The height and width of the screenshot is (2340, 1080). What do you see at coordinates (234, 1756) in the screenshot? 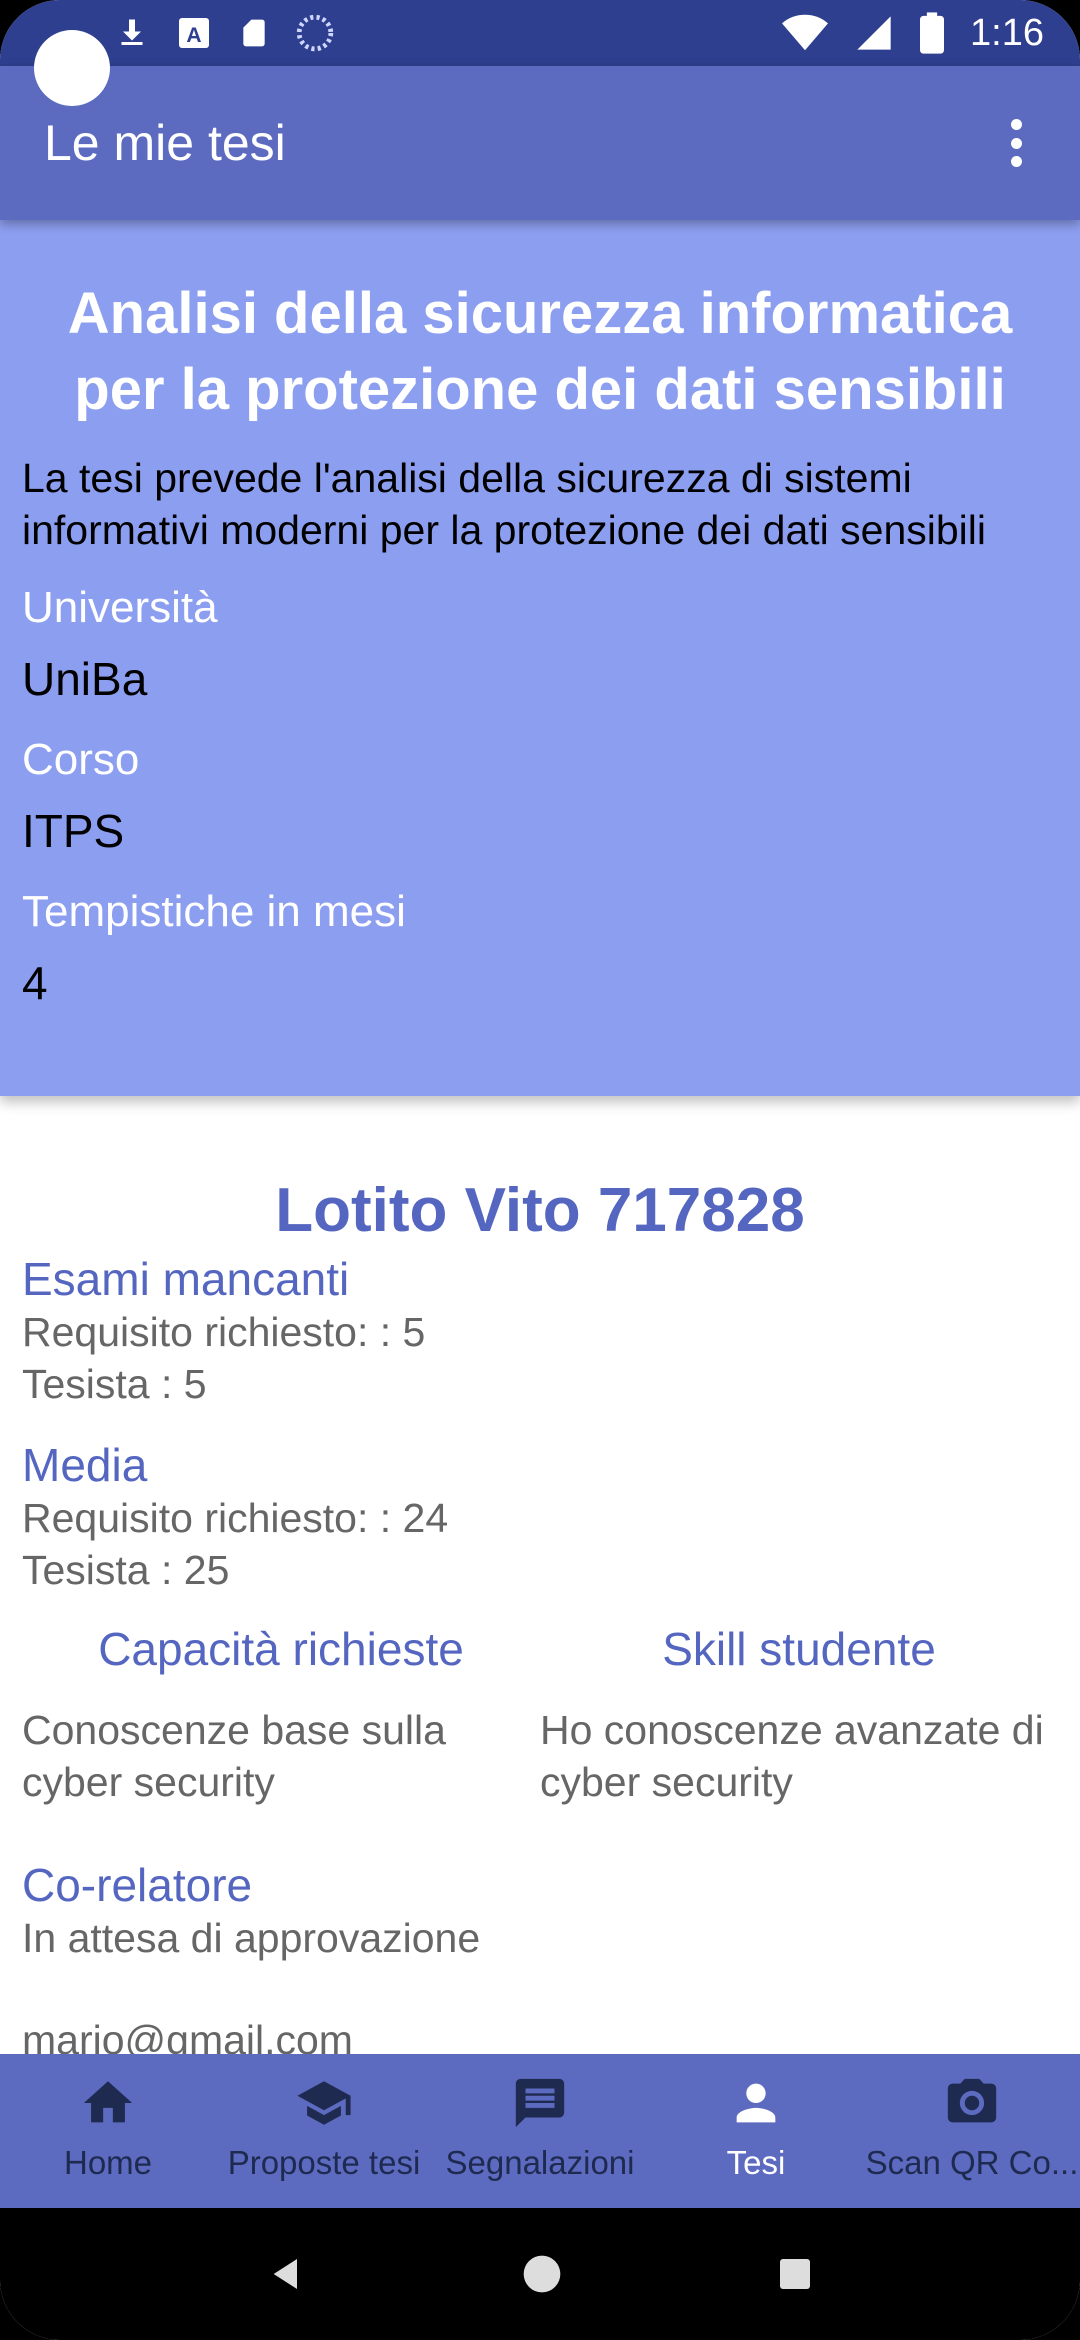
I see `required-skills-text: Conoscenze base sulla cyber security` at bounding box center [234, 1756].